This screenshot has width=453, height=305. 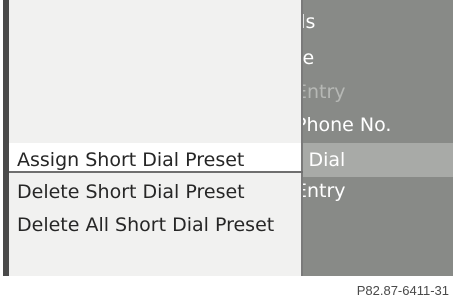 I want to click on delete-all-short-dial-preset-item: Delete All Short Dial Preset, so click(x=159, y=225).